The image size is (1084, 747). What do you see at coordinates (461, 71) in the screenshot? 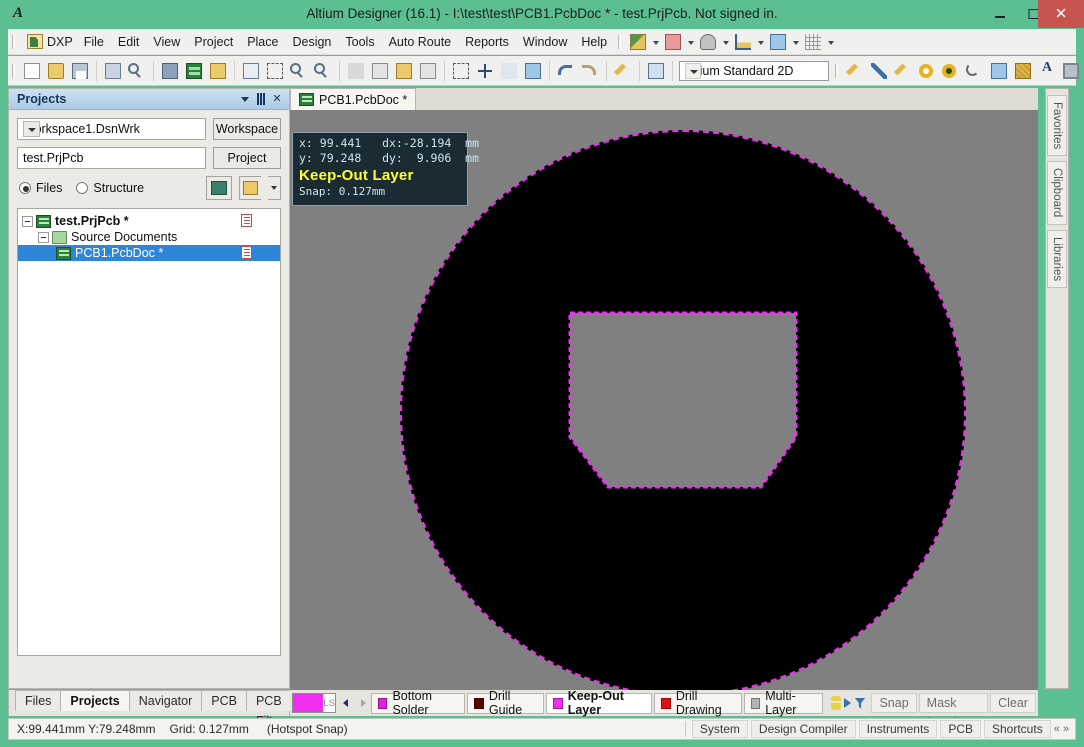
I see `select-area-icon` at bounding box center [461, 71].